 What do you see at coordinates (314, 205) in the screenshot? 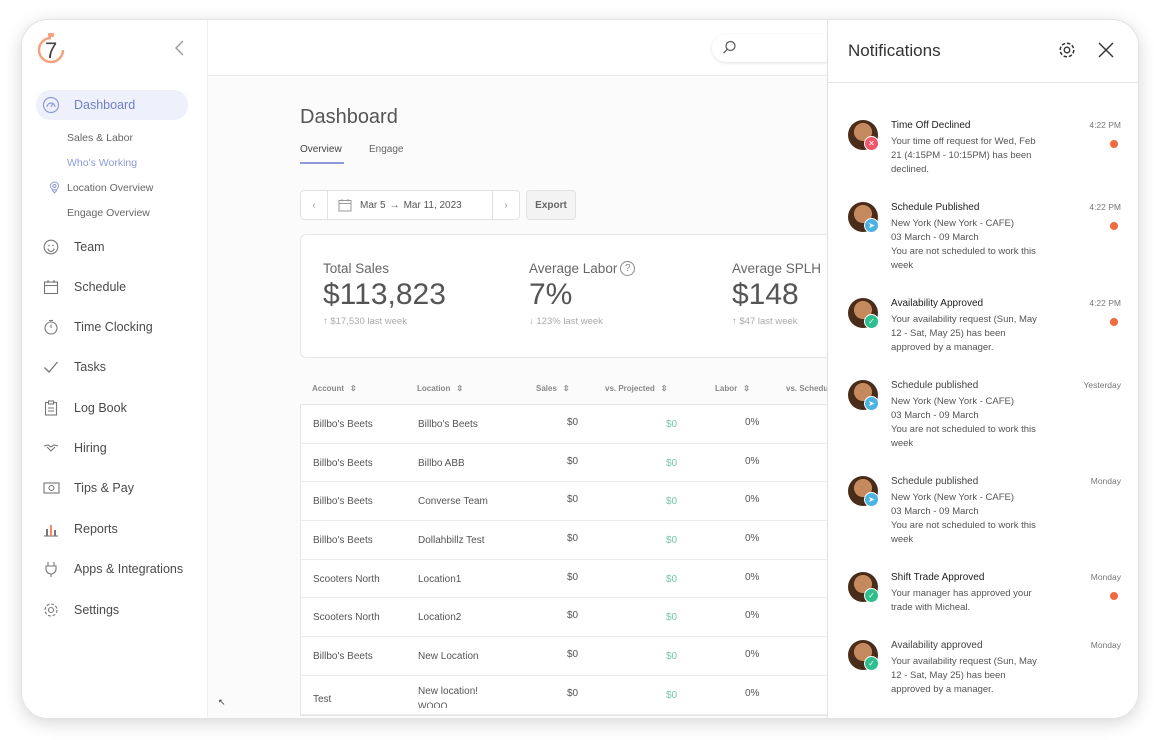
I see `prev-week-button: ‹` at bounding box center [314, 205].